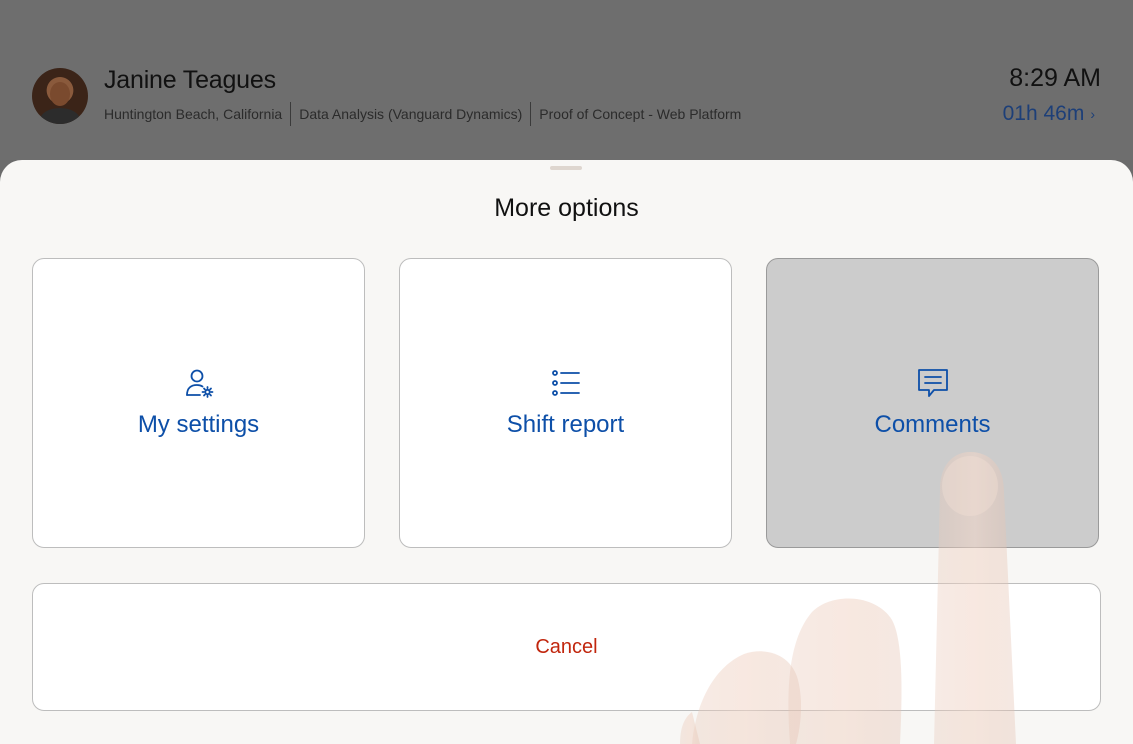 The width and height of the screenshot is (1133, 744). I want to click on cancel-label: Cancel, so click(566, 647).